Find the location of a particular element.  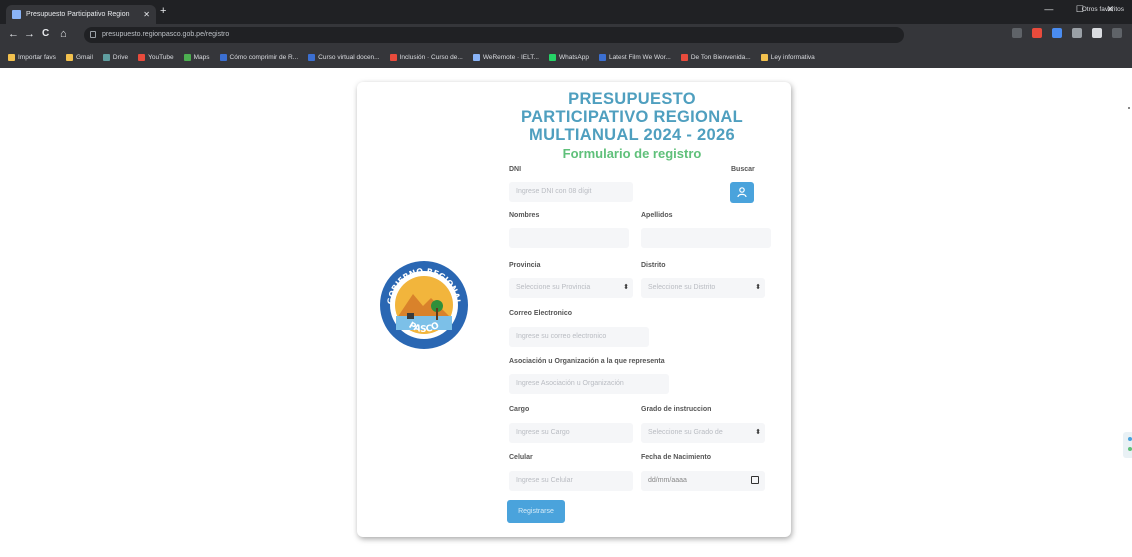

new-tab-button: + is located at coordinates (163, 11).